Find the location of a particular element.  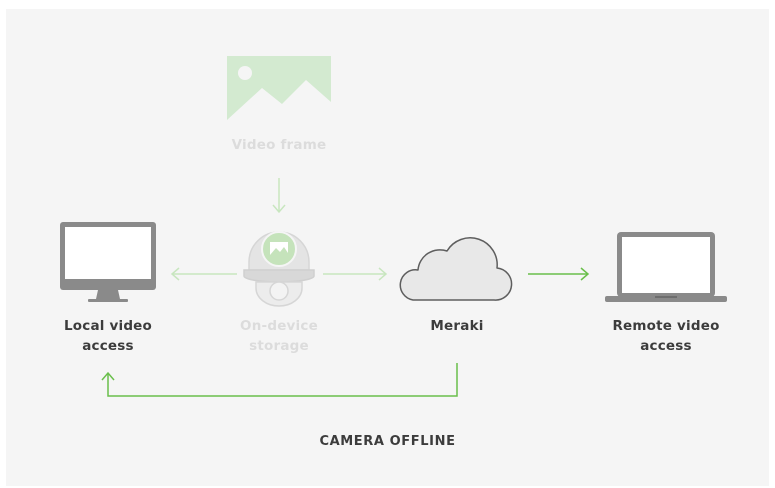

label-on-device-storage: On-device storage is located at coordinates (279, 336).